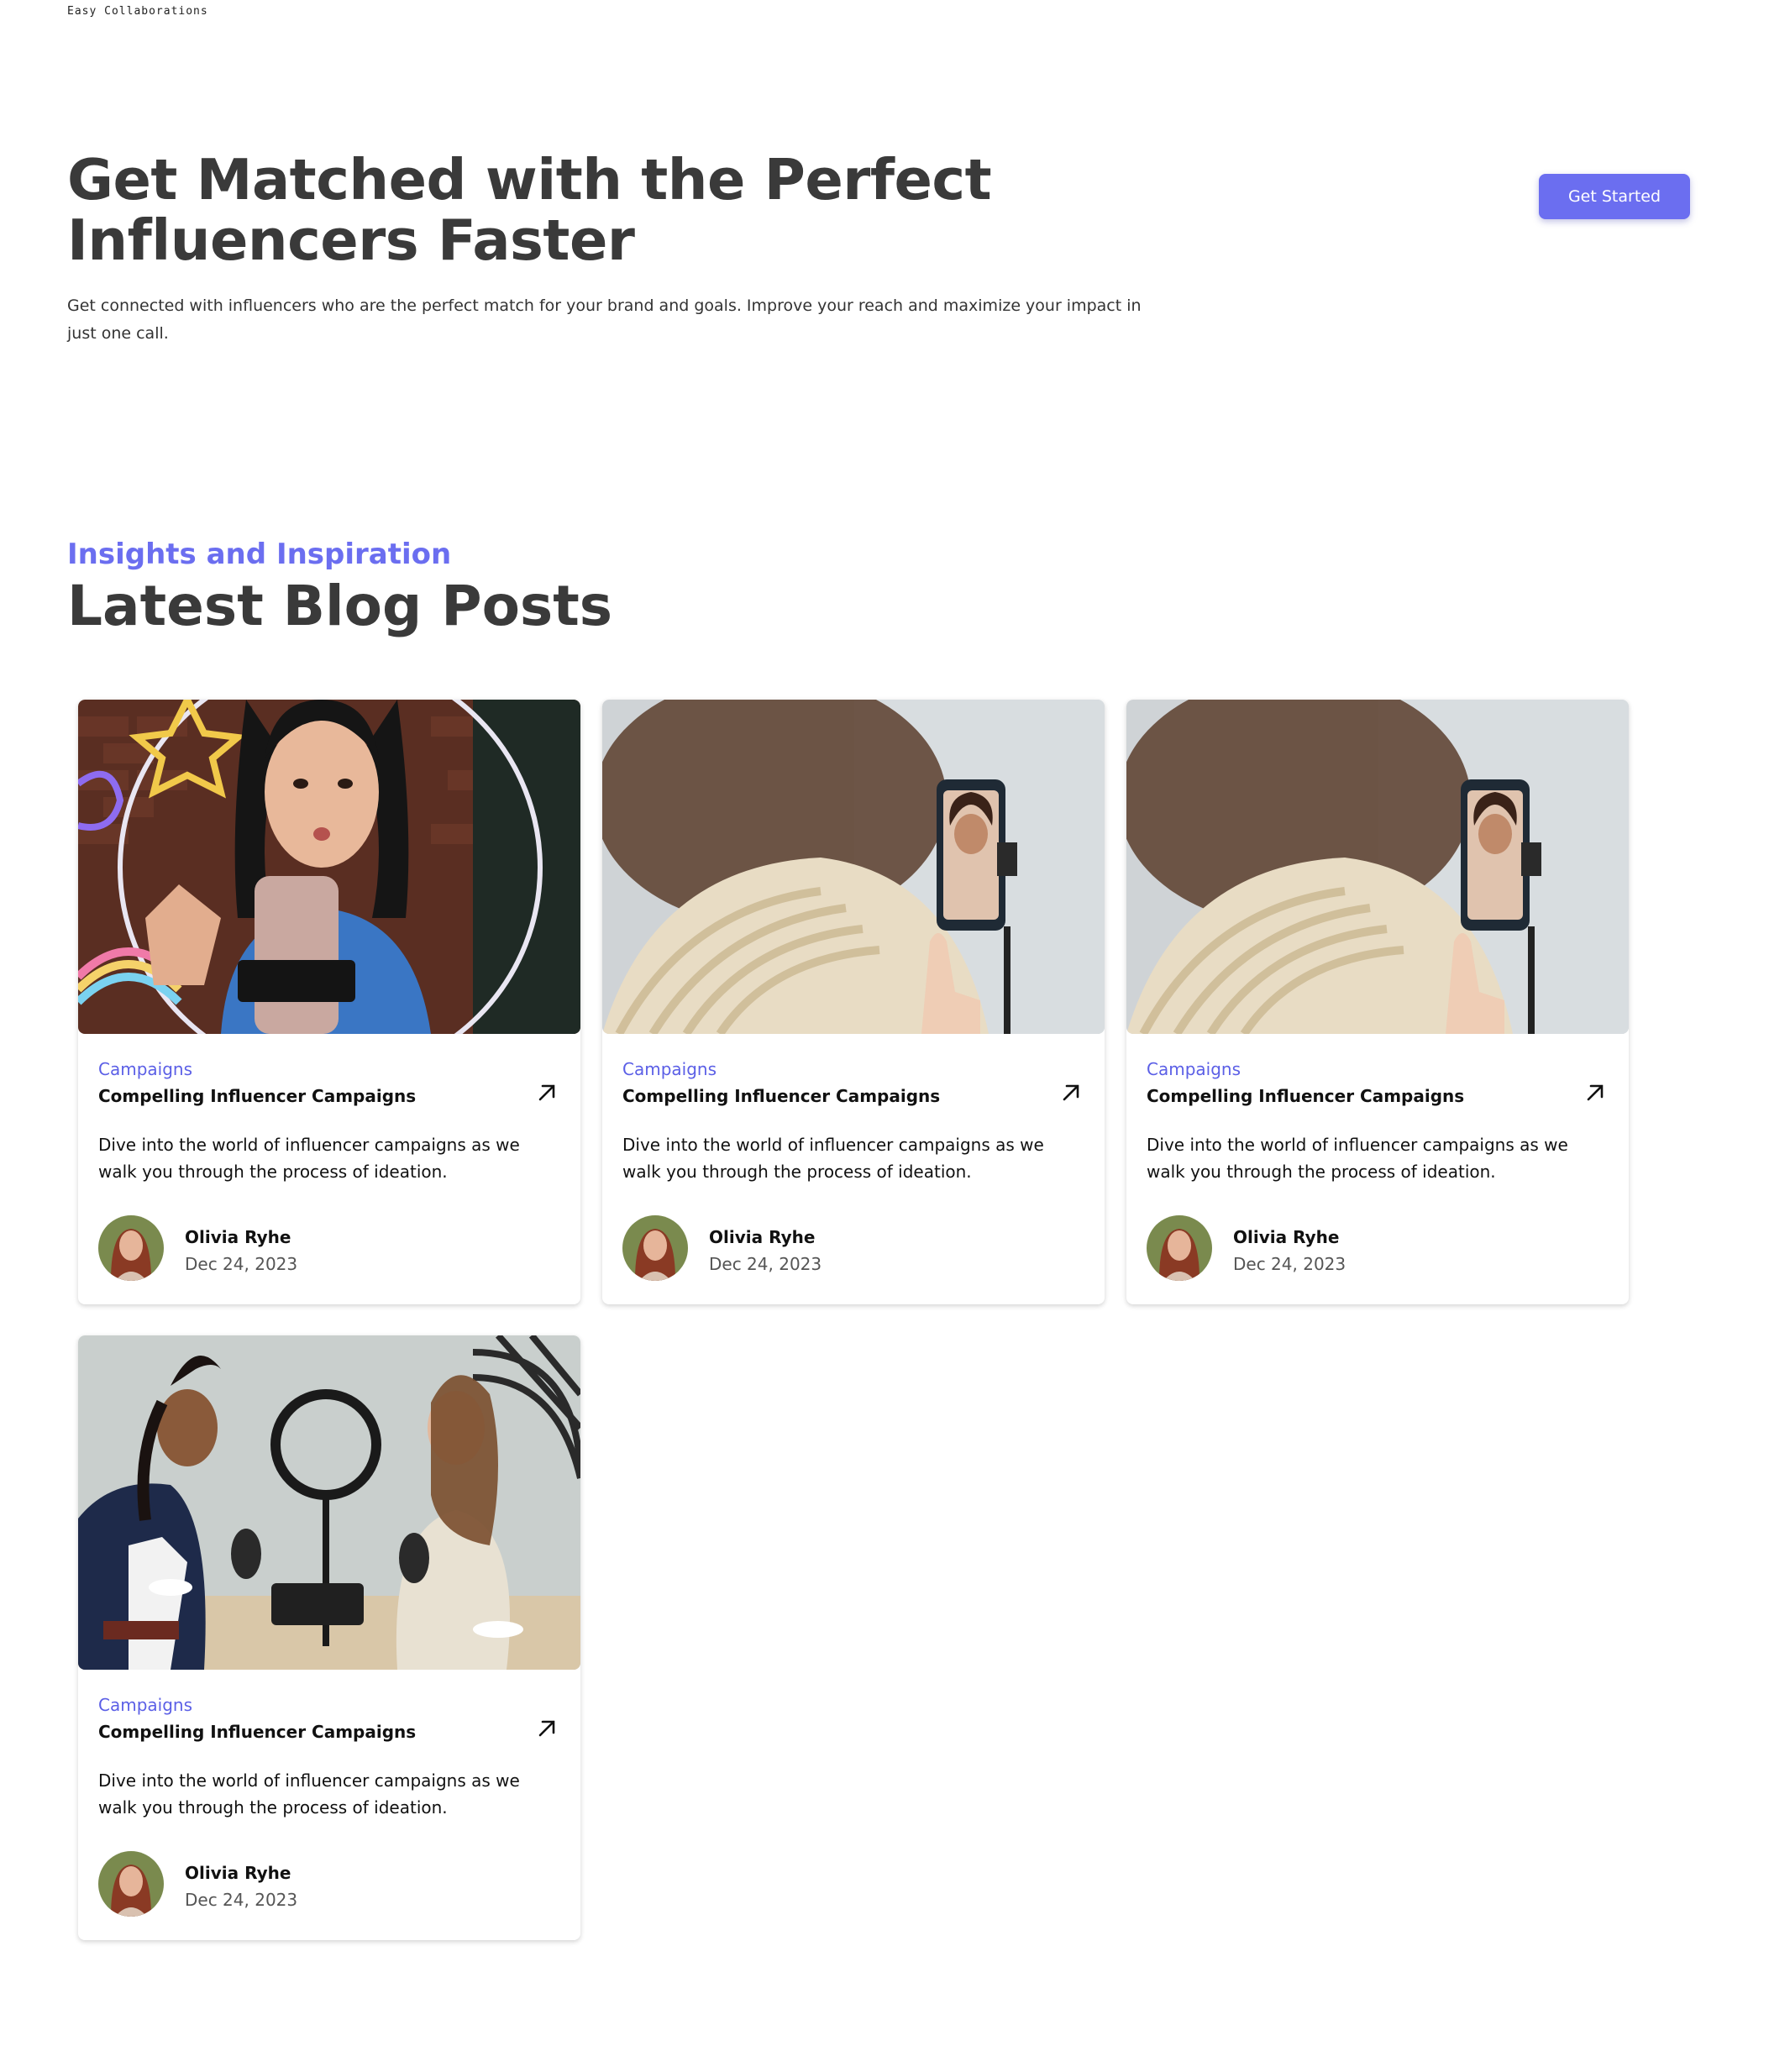 The width and height of the screenshot is (1769, 2072). What do you see at coordinates (340, 606) in the screenshot?
I see `section-title: Latest Blog Posts` at bounding box center [340, 606].